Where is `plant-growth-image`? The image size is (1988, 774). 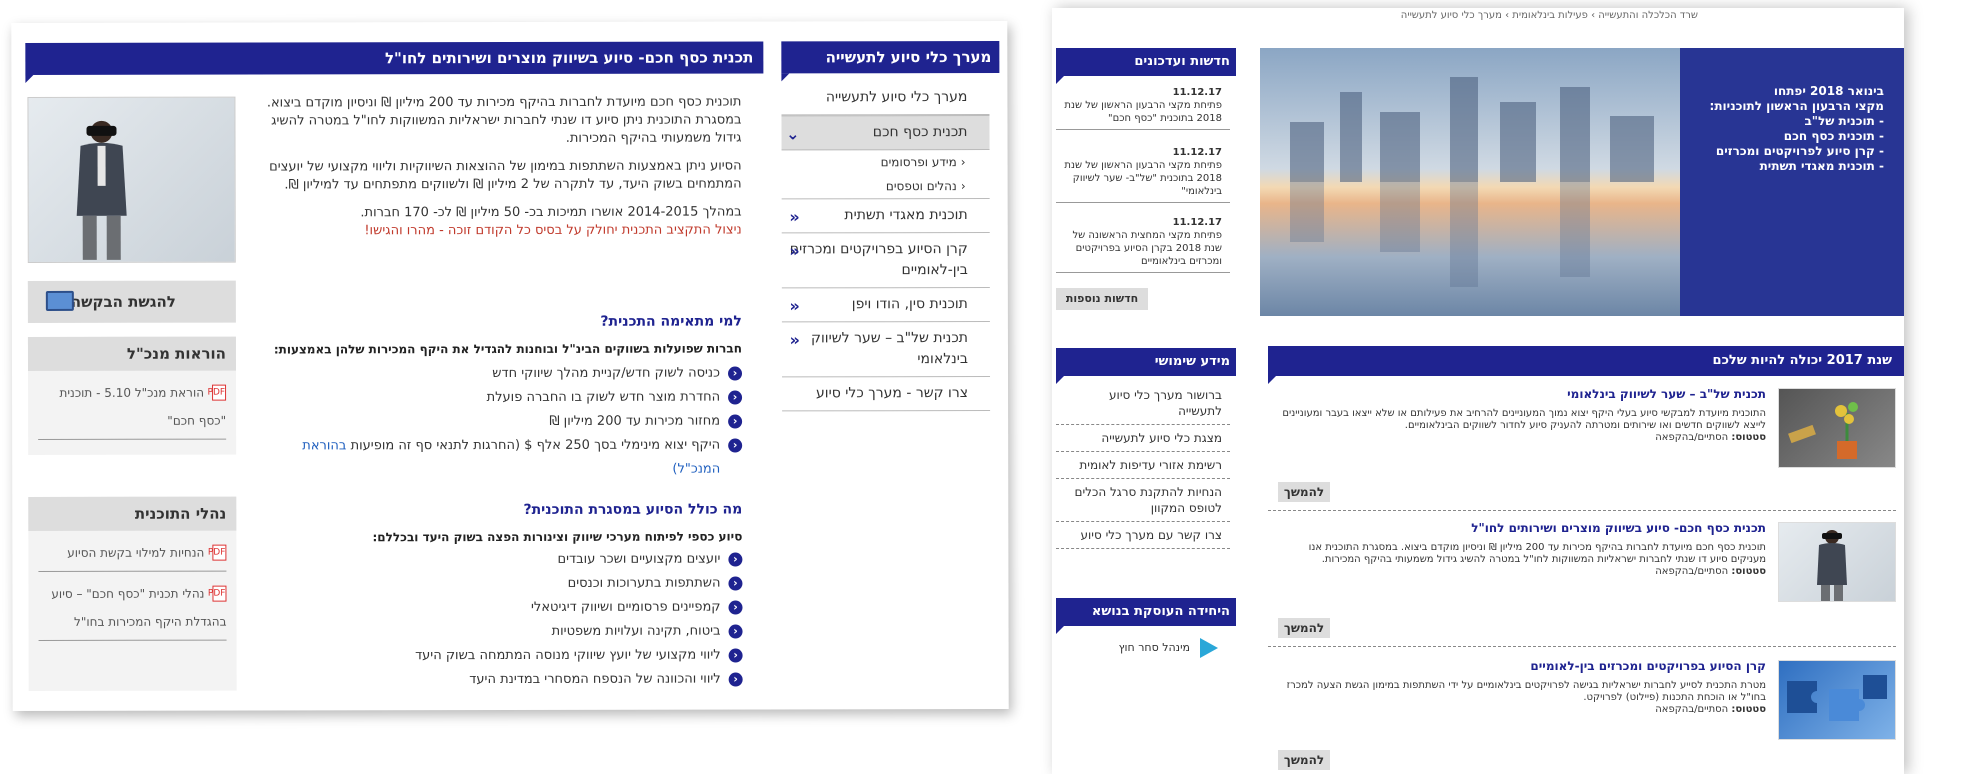 plant-growth-image is located at coordinates (1837, 428).